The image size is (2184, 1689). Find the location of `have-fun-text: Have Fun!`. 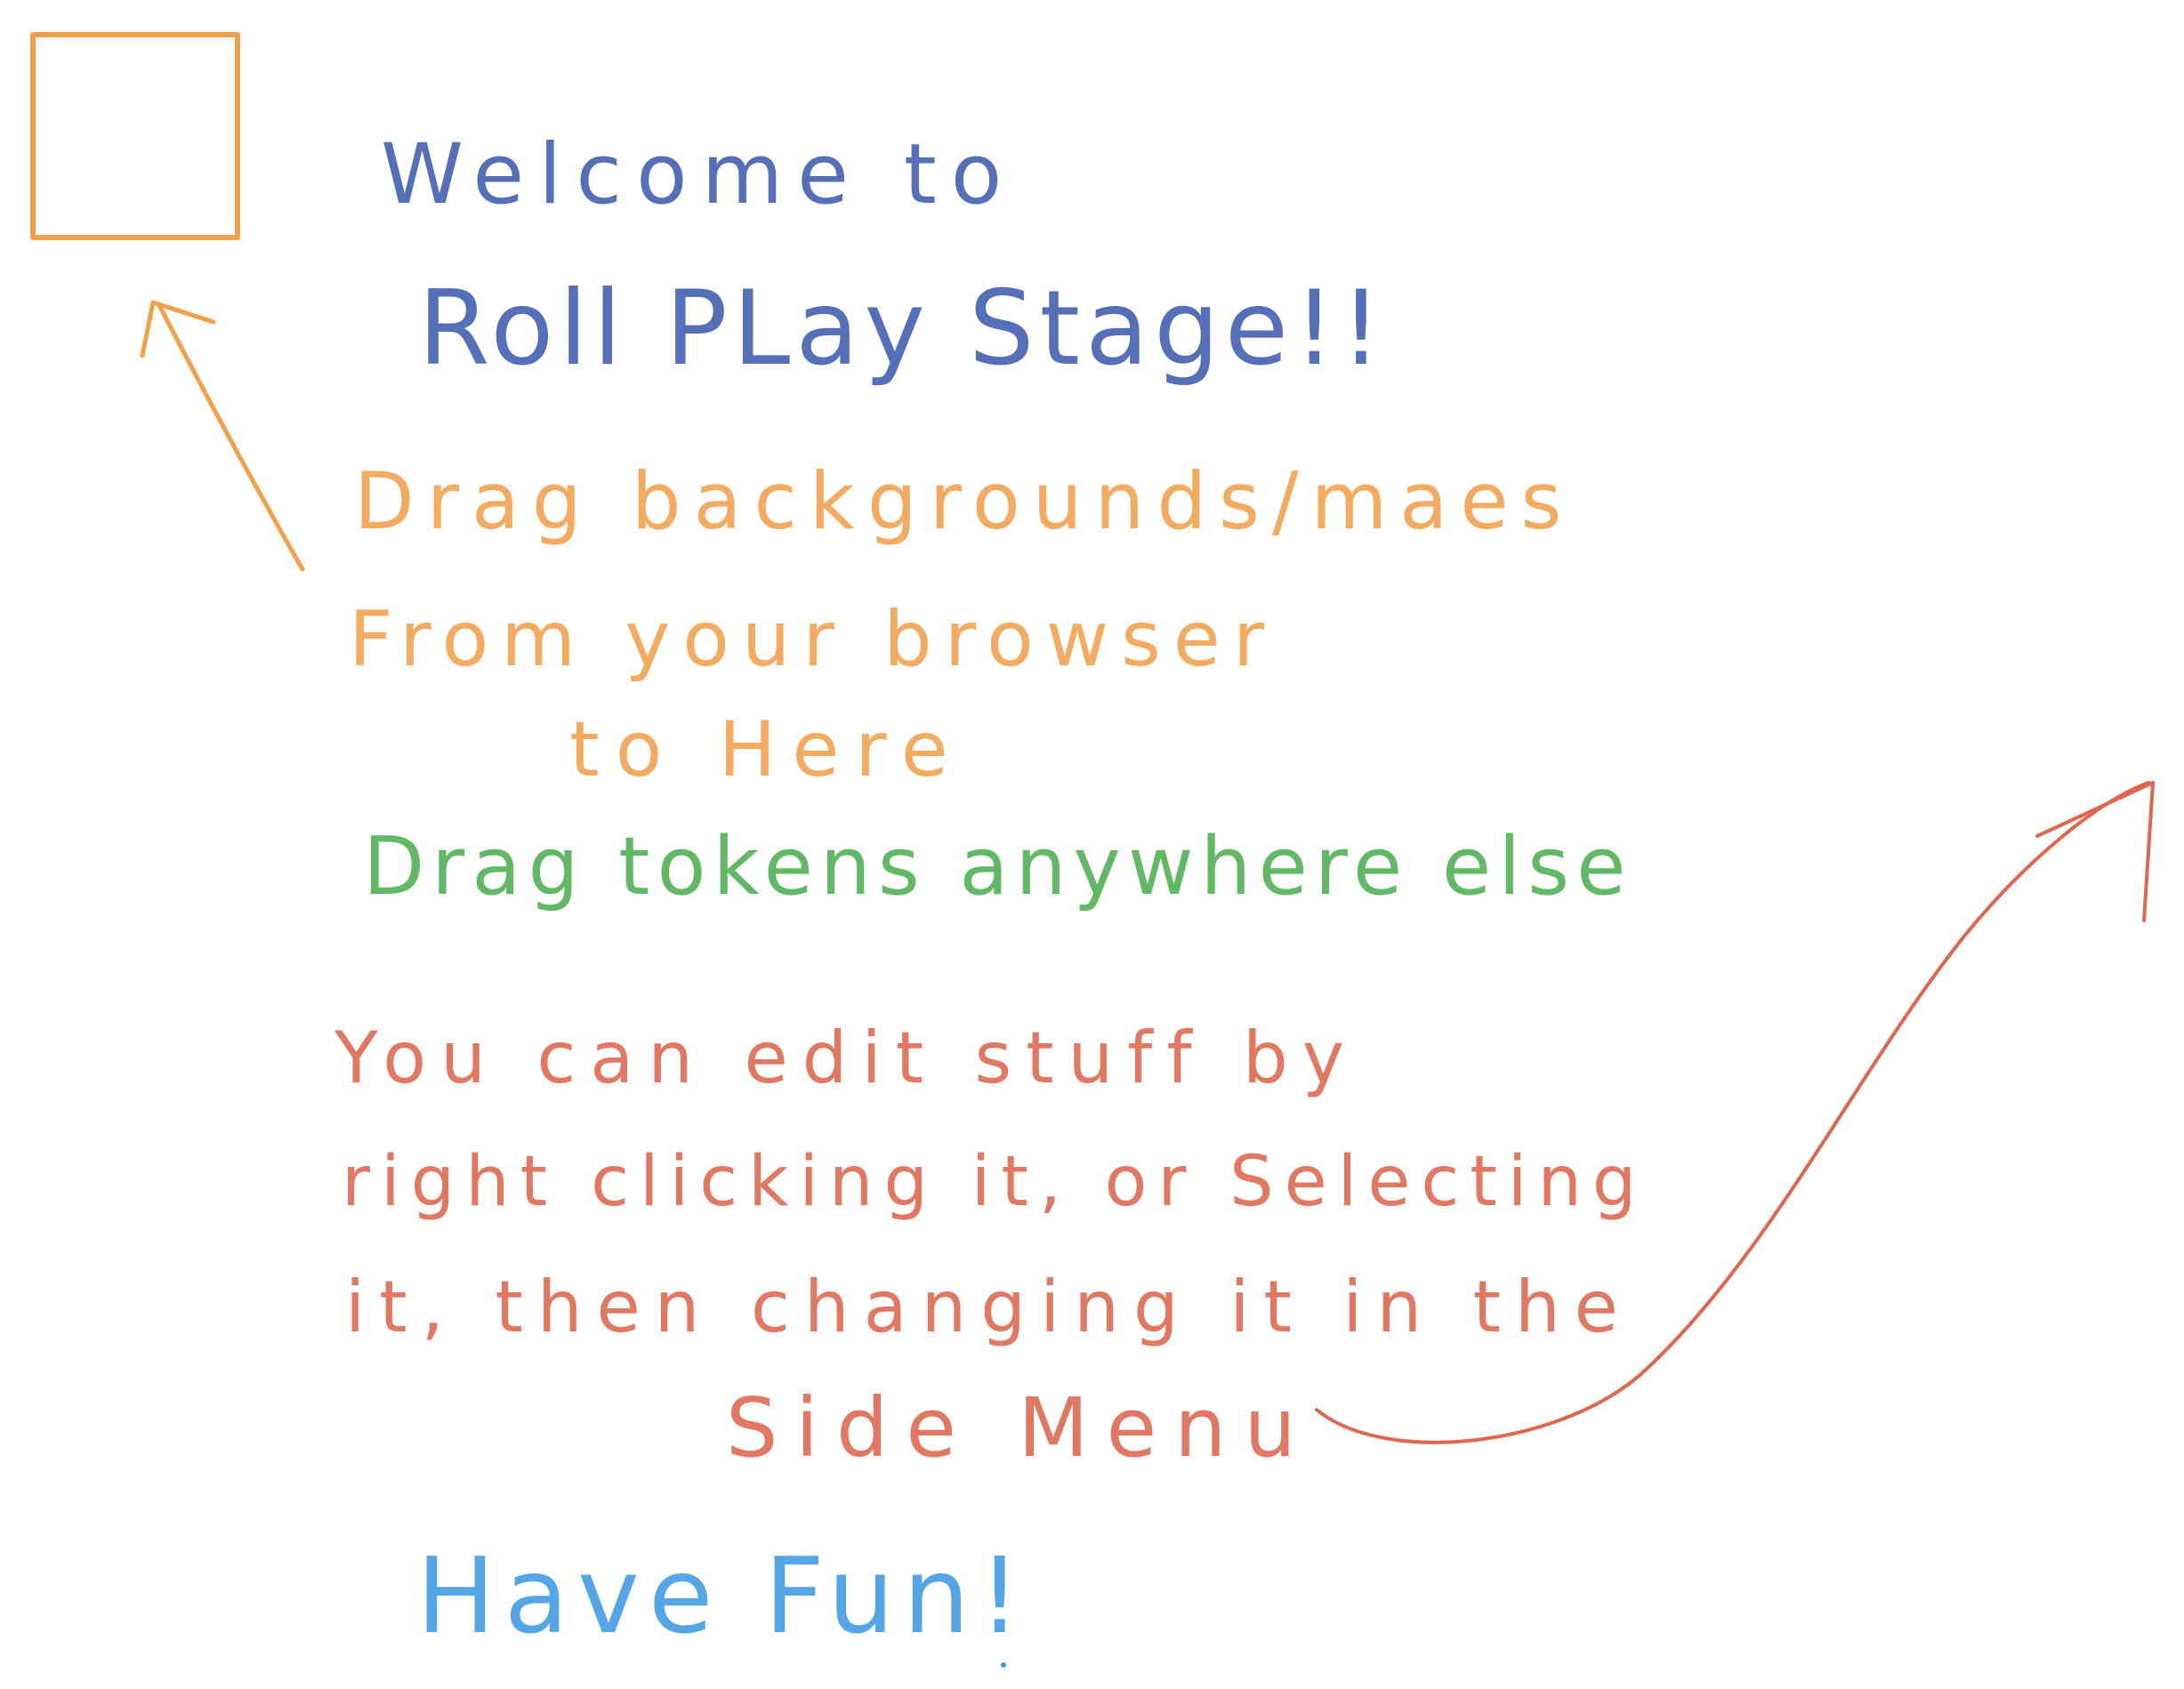

have-fun-text: Have Fun! is located at coordinates (723, 1595).